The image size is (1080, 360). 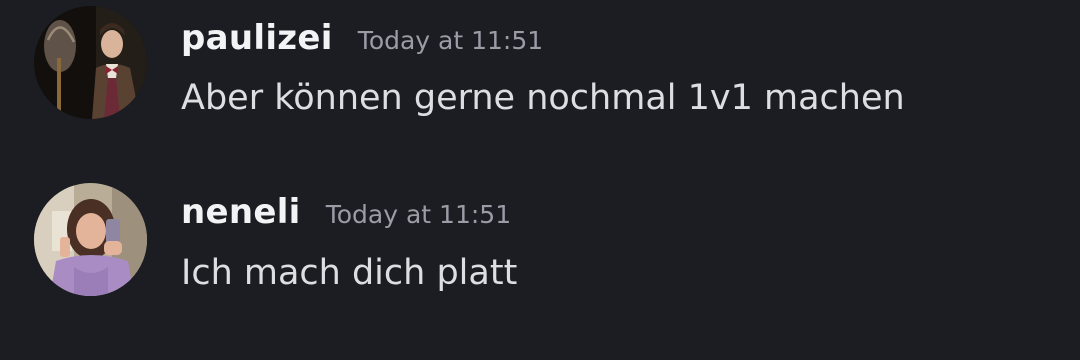 I want to click on message-header: paulizei Today at 11:51, so click(x=362, y=38).